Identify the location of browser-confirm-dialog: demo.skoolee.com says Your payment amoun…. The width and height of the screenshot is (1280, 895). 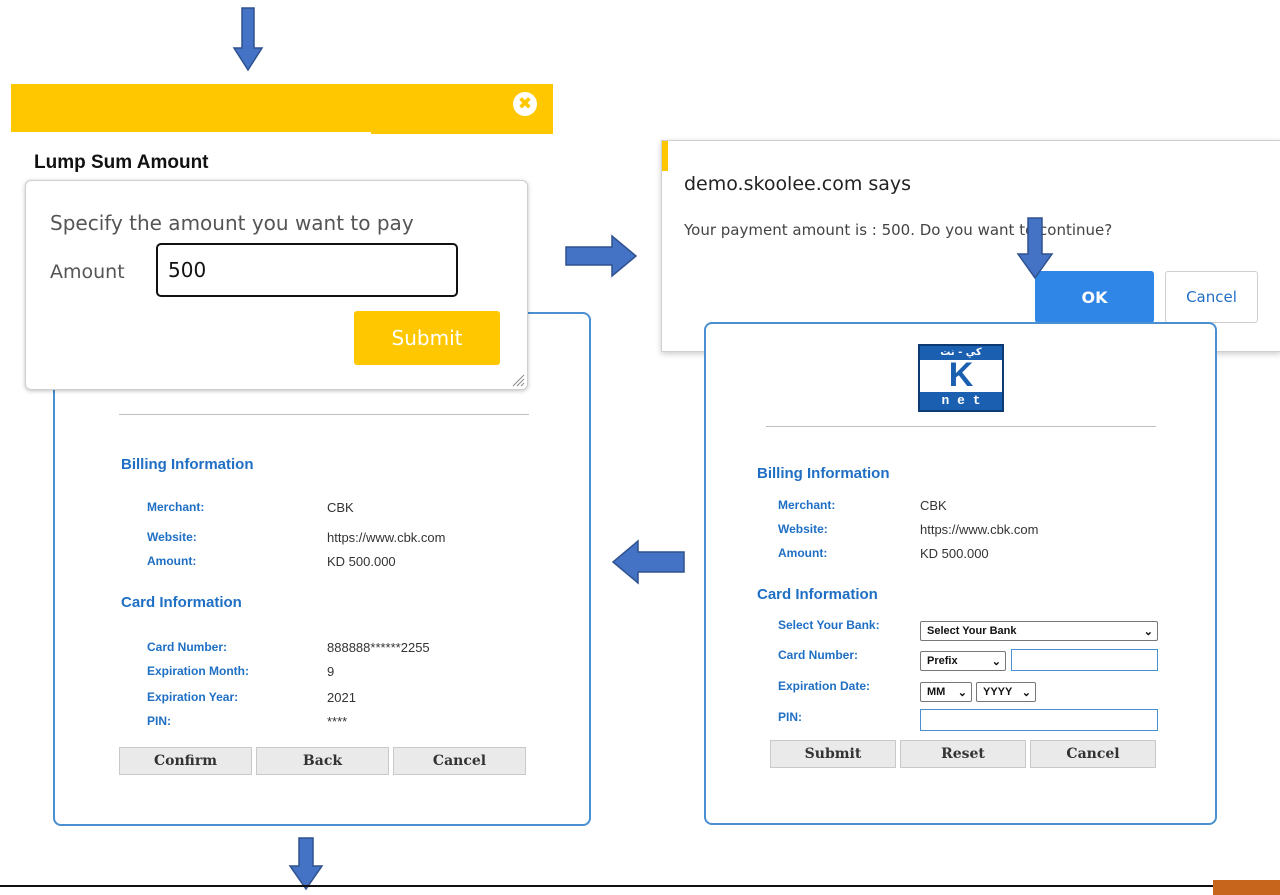
(970, 246).